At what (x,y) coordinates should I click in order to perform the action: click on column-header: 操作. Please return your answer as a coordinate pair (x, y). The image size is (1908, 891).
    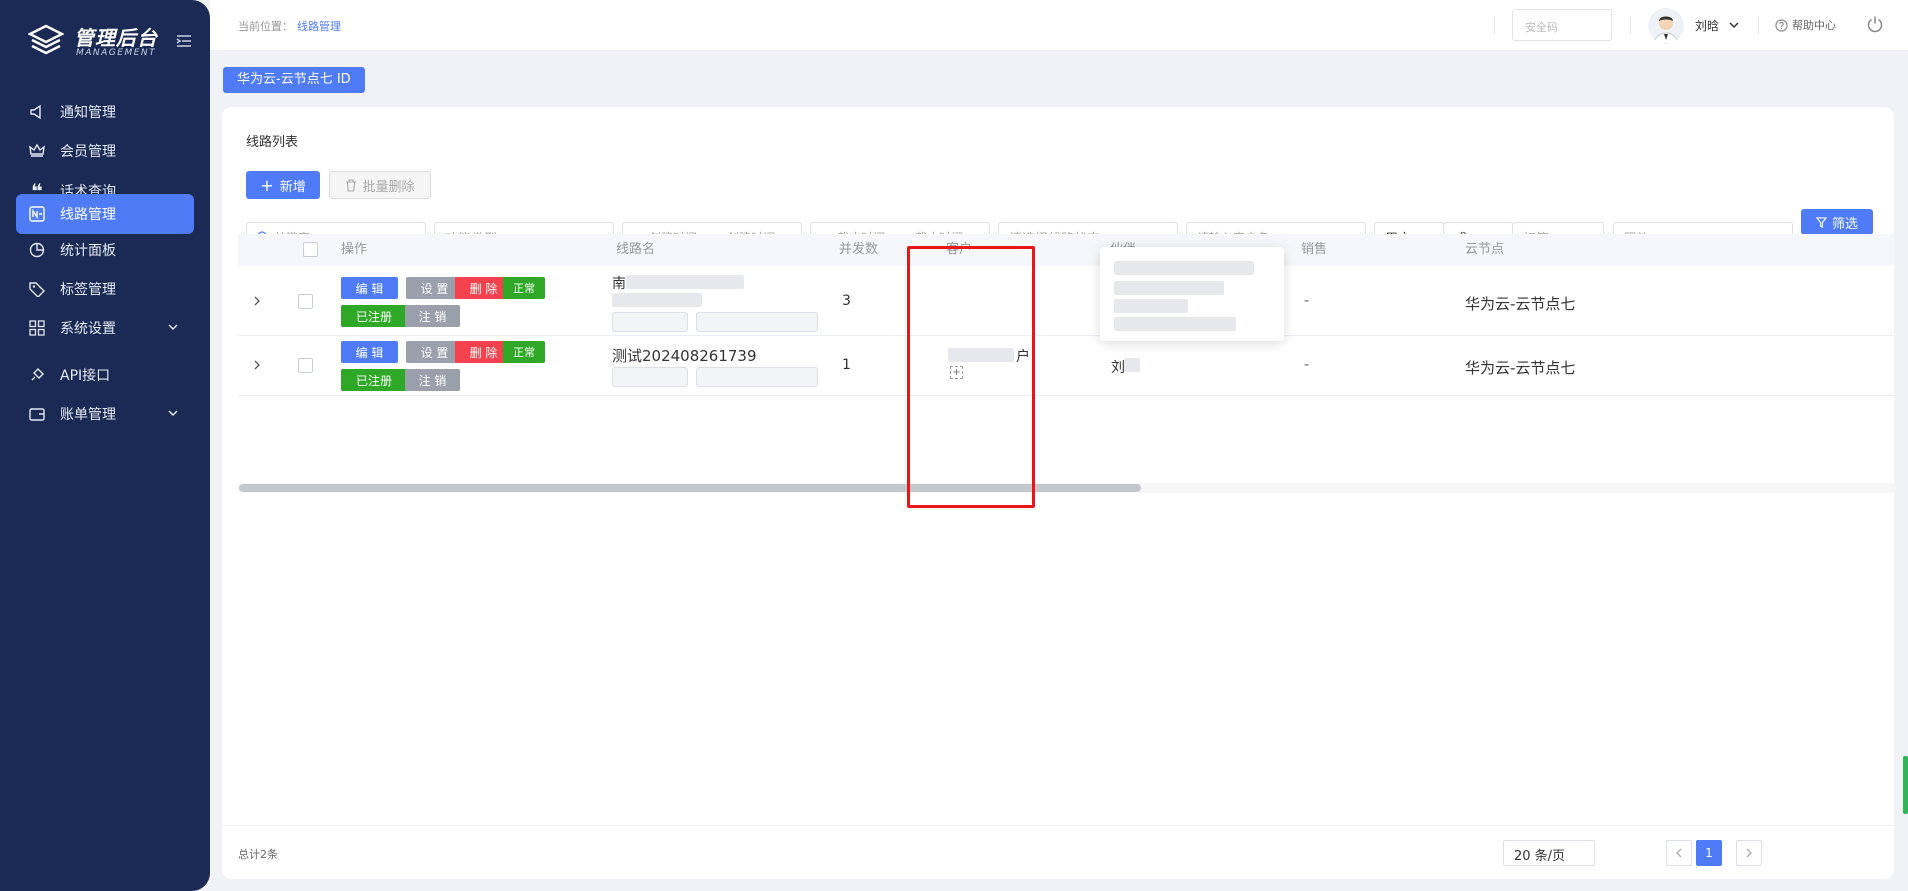
    Looking at the image, I should click on (354, 249).